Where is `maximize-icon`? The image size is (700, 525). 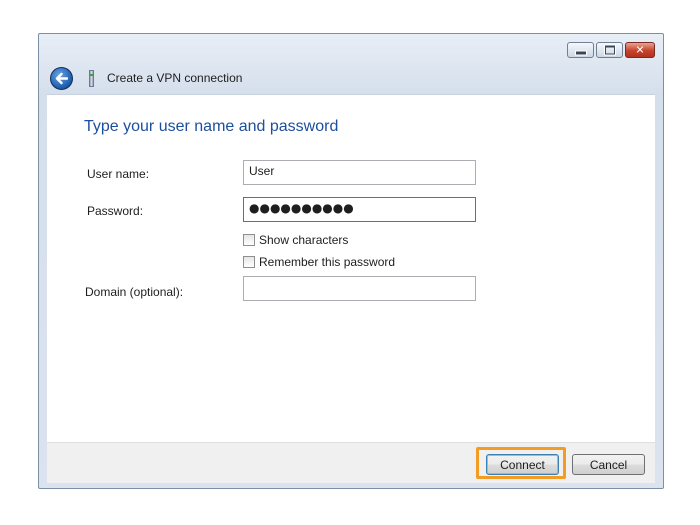 maximize-icon is located at coordinates (609, 50).